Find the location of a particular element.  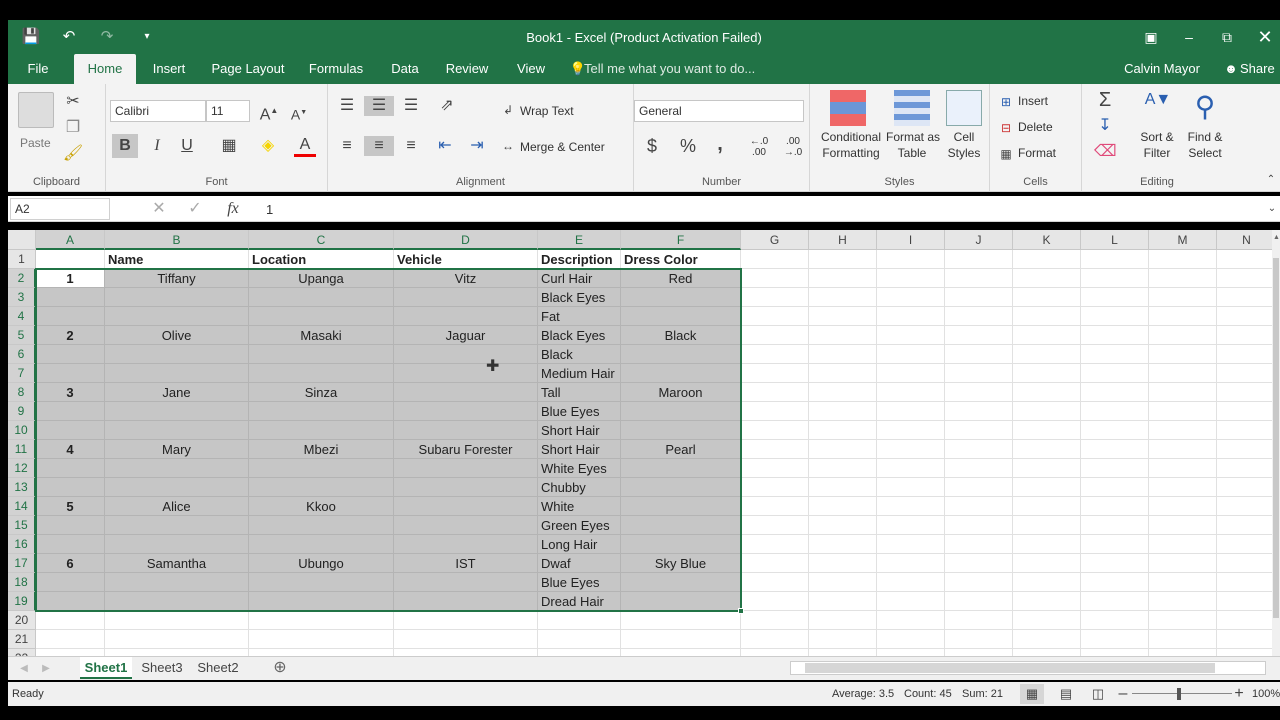

cell-h16 is located at coordinates (843, 544).